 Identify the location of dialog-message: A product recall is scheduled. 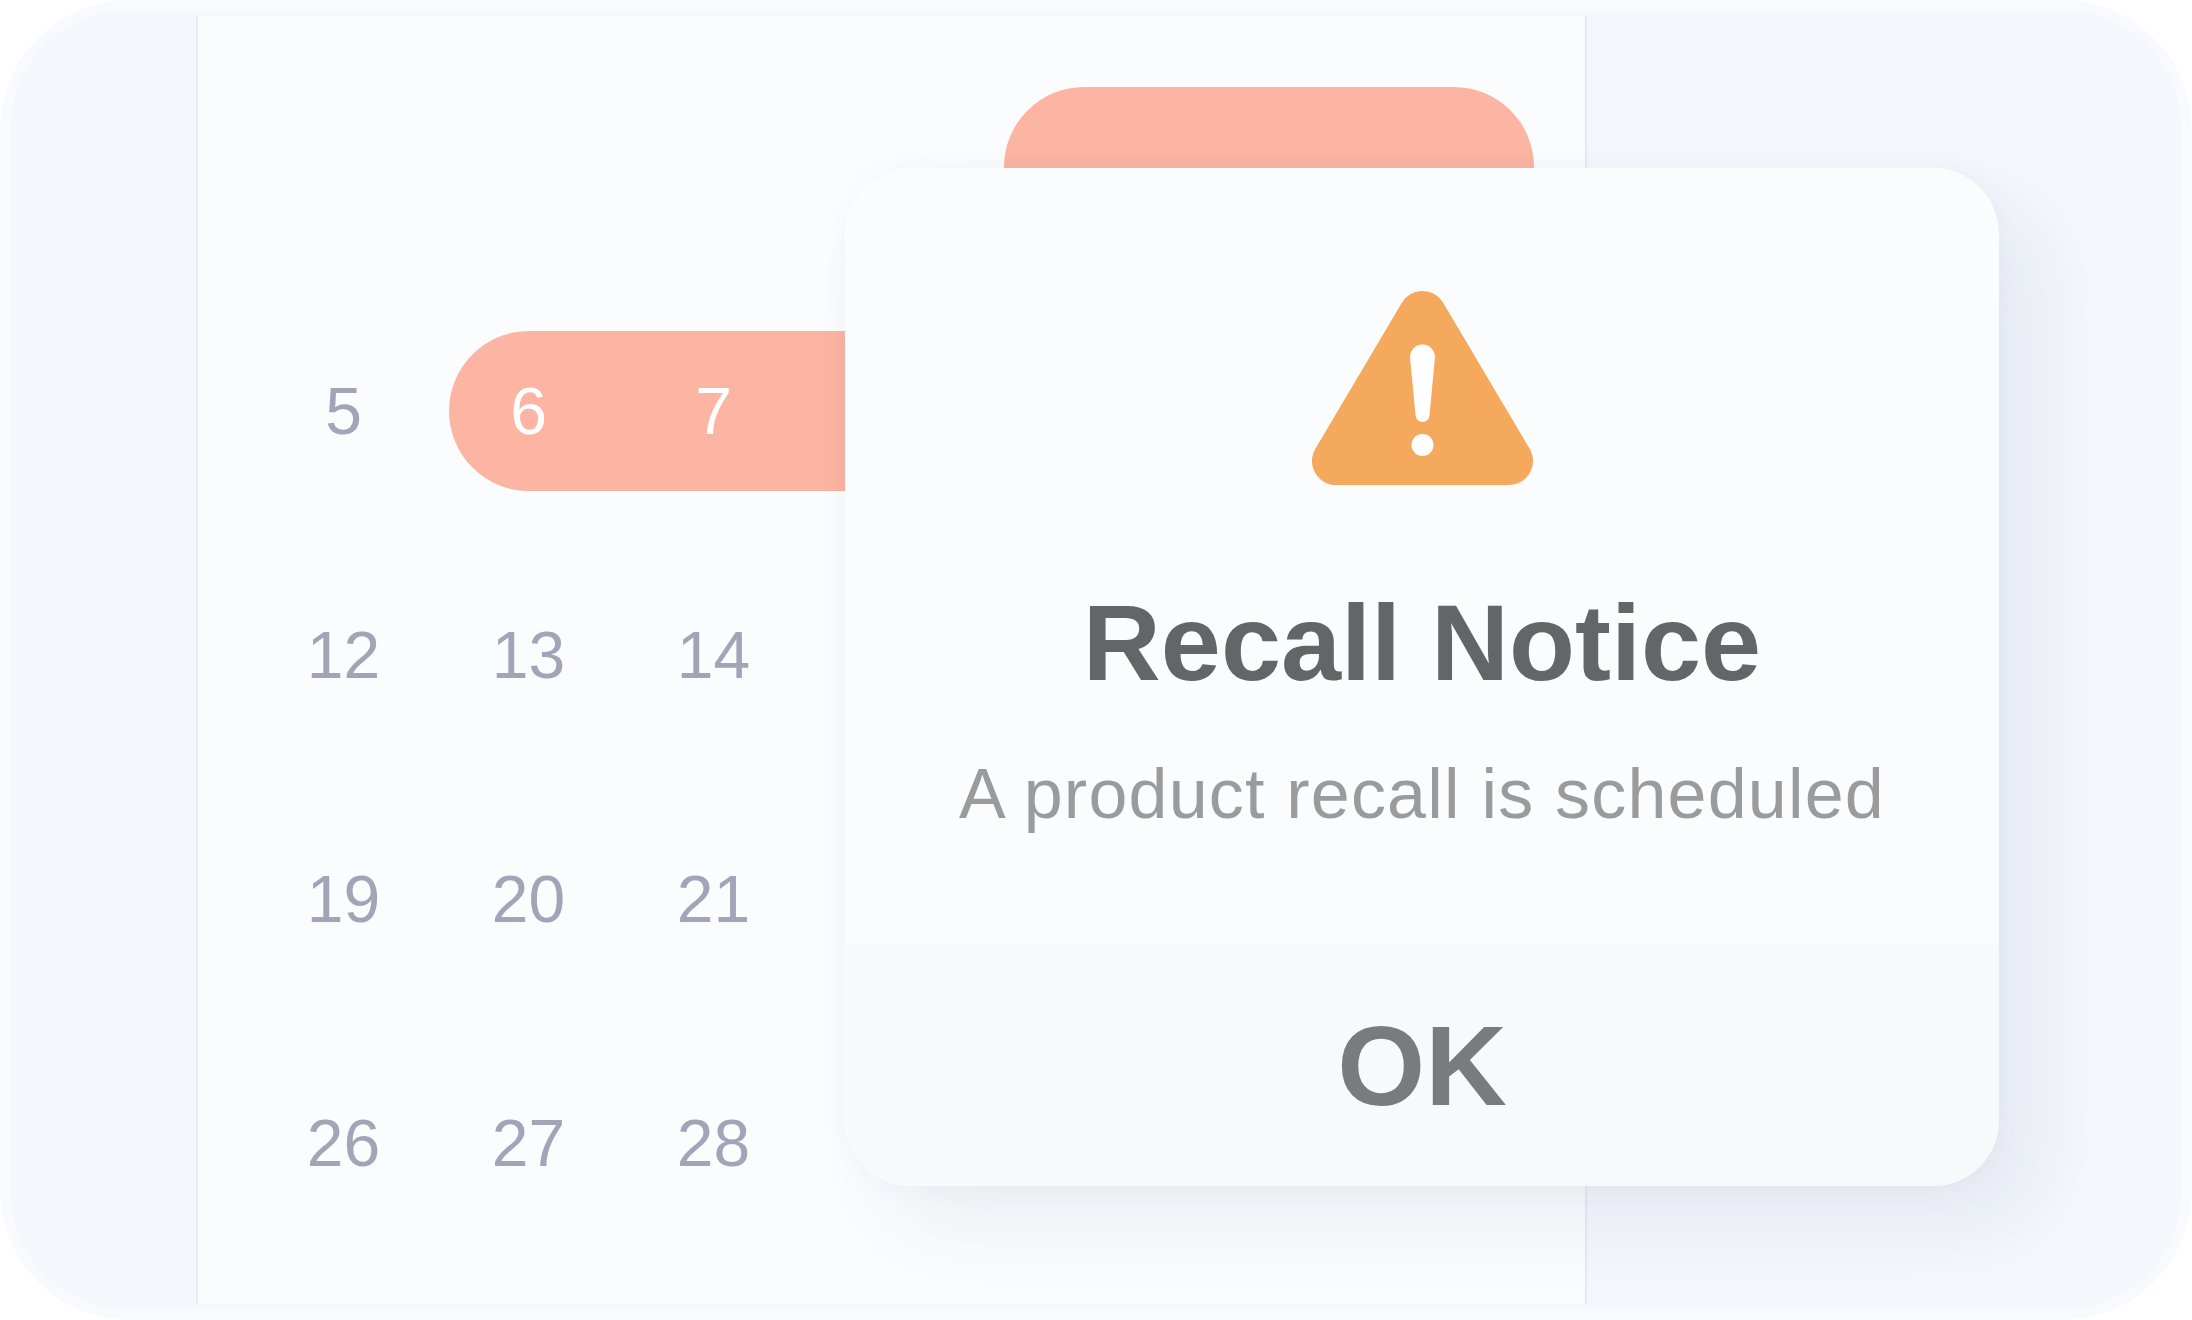
(1422, 794).